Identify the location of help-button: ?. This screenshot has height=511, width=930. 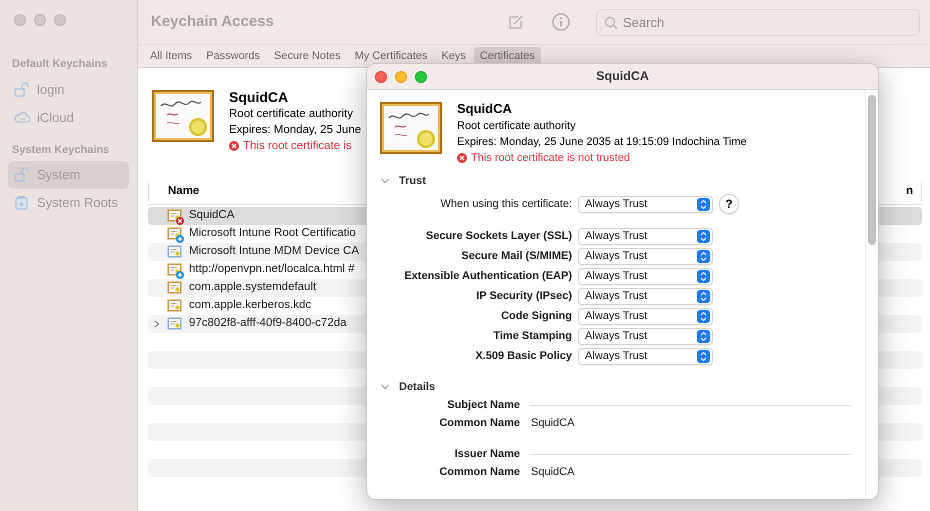
(729, 204).